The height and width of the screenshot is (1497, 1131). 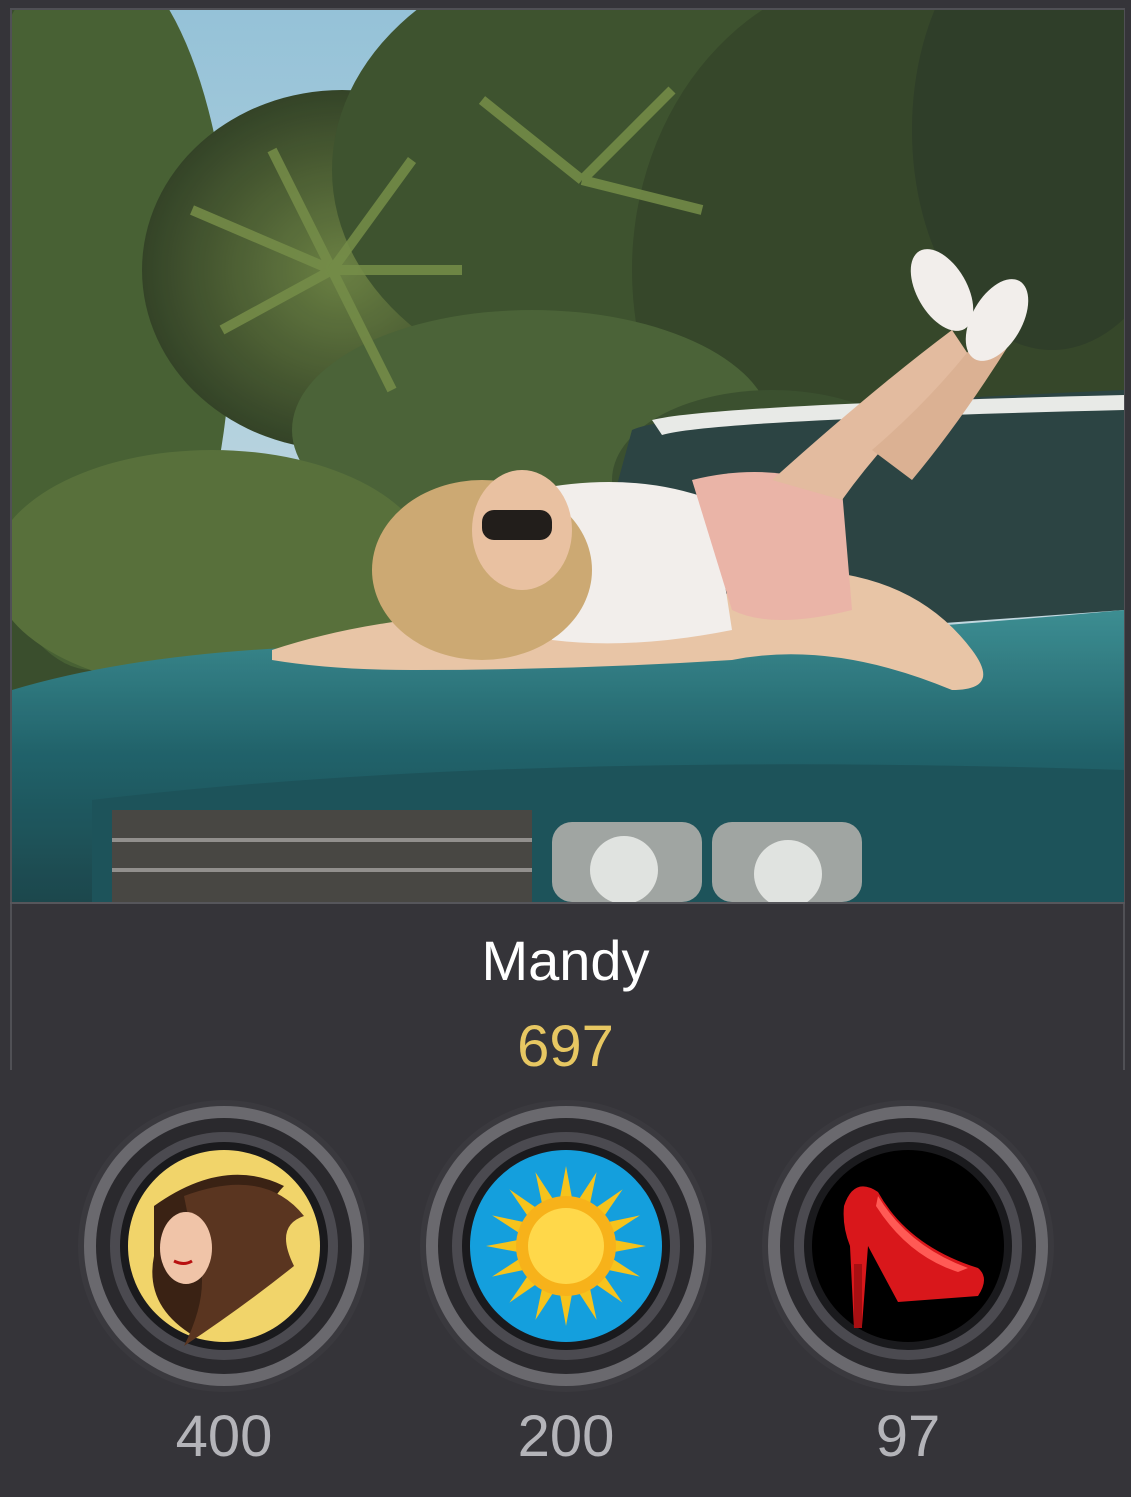 What do you see at coordinates (567, 903) in the screenshot?
I see `photo-divider` at bounding box center [567, 903].